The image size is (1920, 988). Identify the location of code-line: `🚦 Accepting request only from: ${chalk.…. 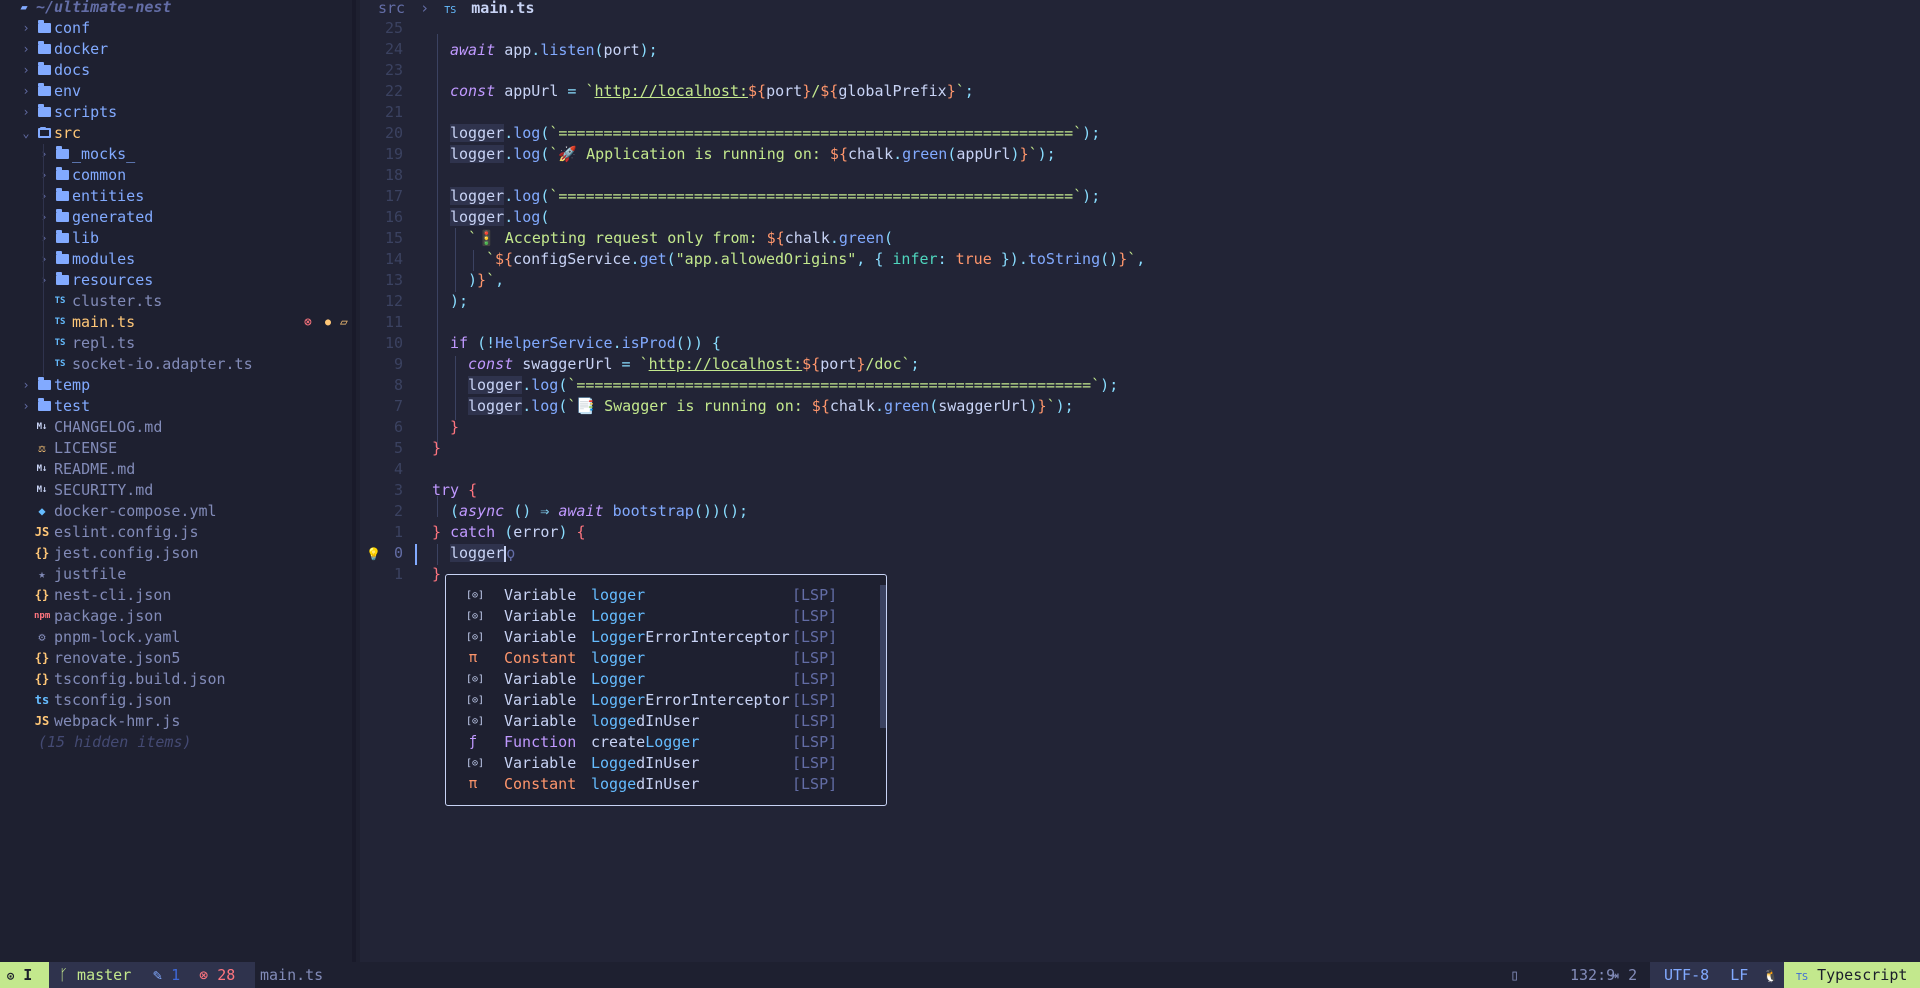
(680, 238).